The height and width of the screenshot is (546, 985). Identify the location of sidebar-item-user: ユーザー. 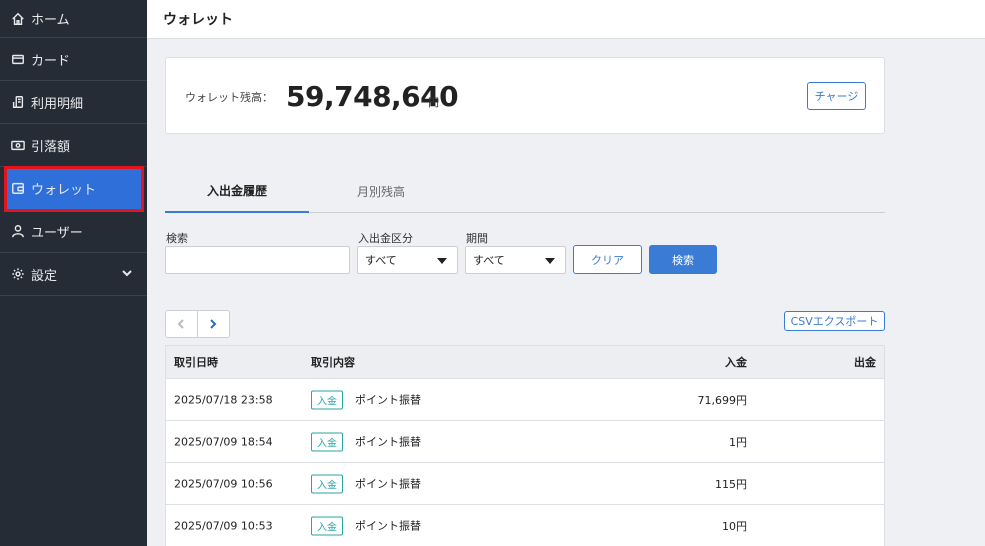
(73, 231).